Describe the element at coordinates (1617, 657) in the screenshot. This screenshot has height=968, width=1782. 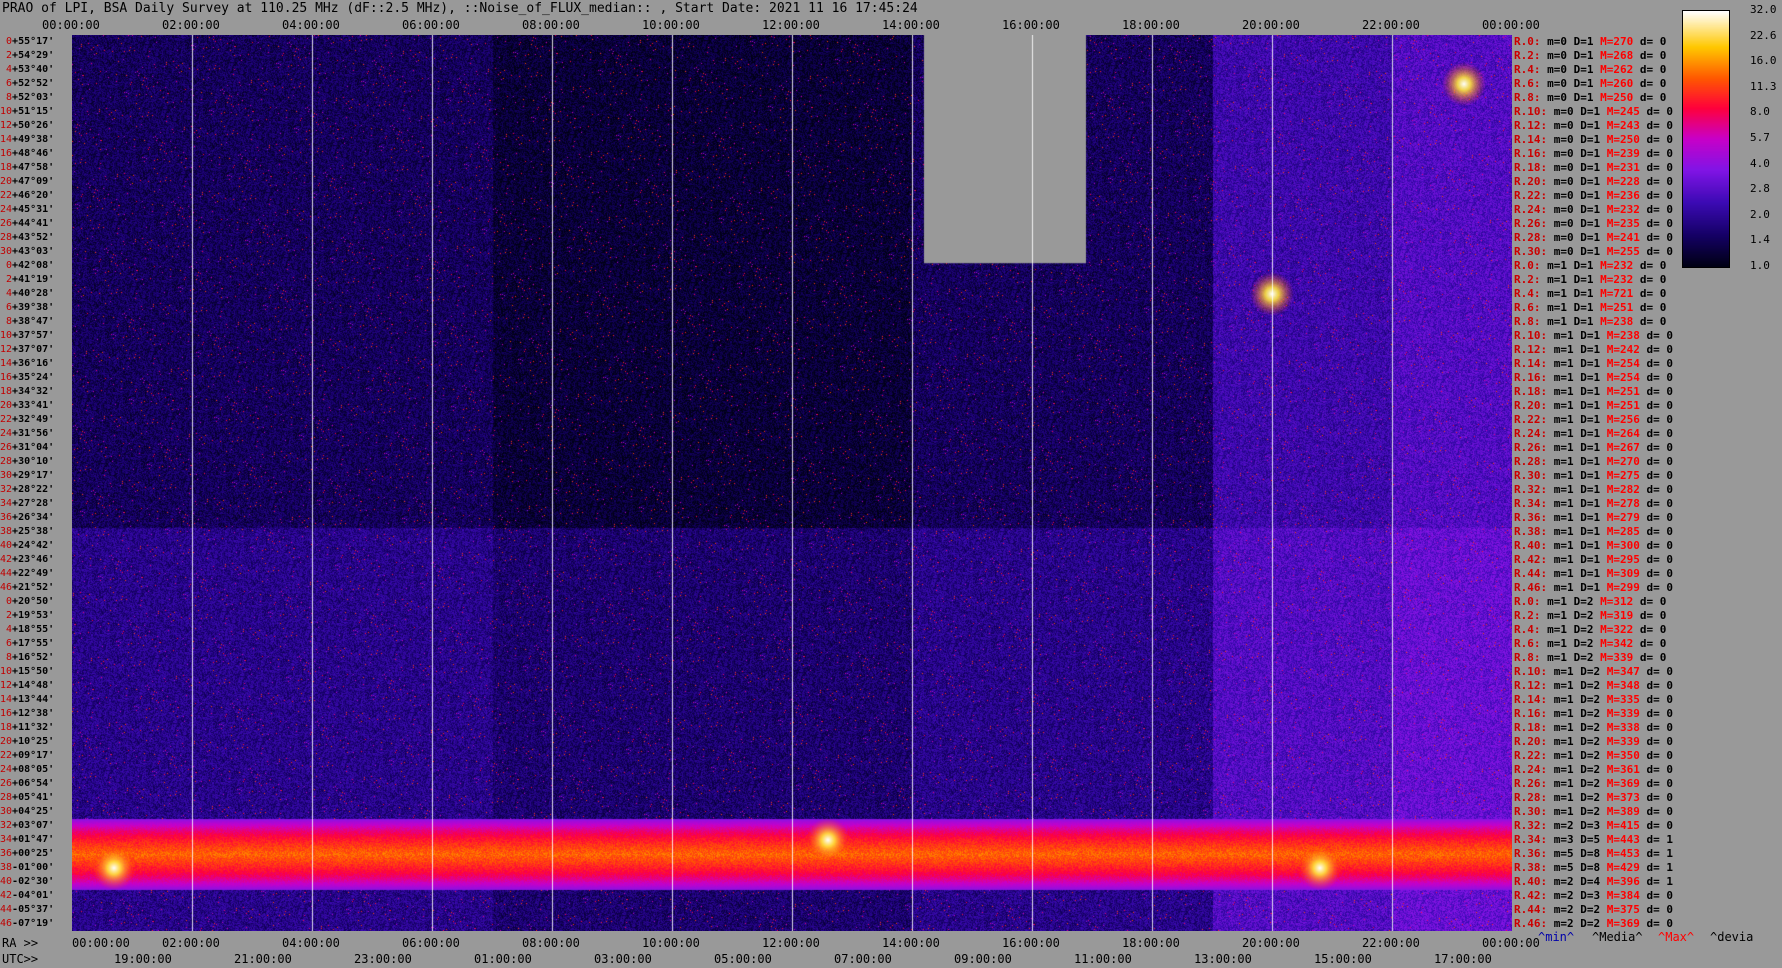
I see `stat-max: M=339` at that location.